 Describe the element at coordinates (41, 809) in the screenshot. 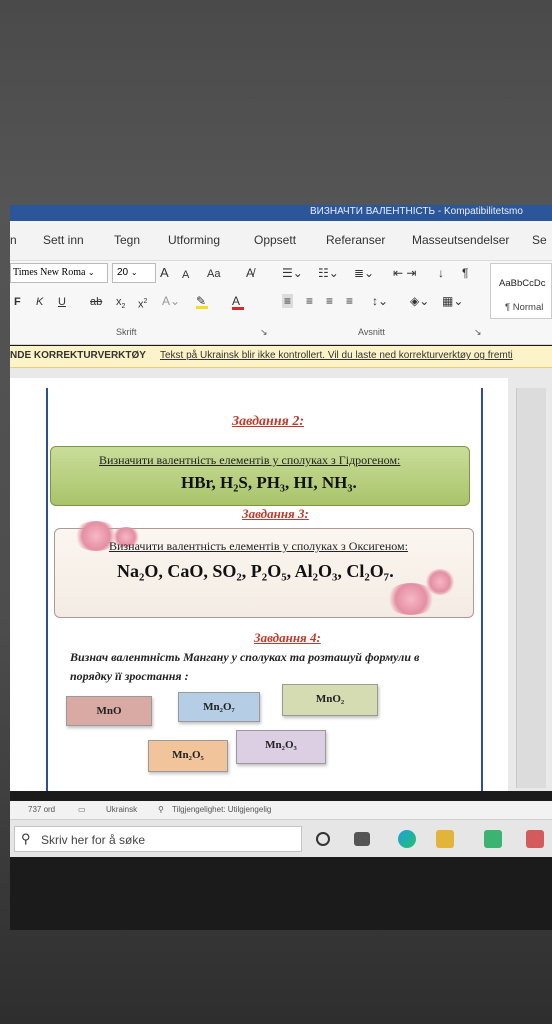

I see `word-count: 737 ord` at that location.